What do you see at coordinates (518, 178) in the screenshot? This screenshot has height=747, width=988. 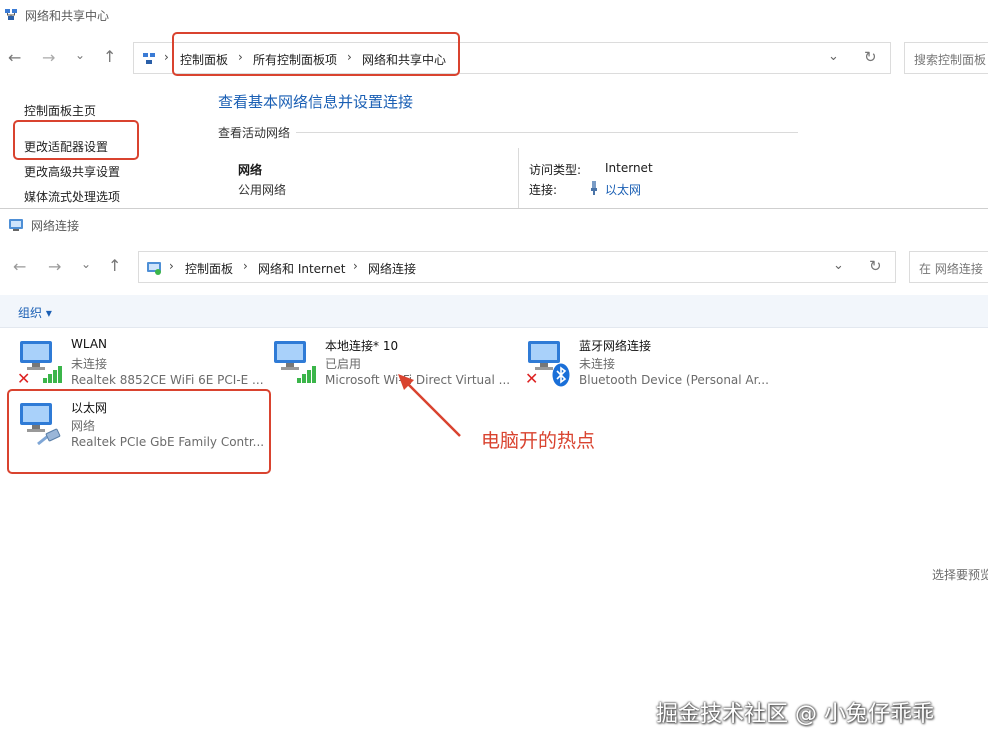 I see `vertical-divider` at bounding box center [518, 178].